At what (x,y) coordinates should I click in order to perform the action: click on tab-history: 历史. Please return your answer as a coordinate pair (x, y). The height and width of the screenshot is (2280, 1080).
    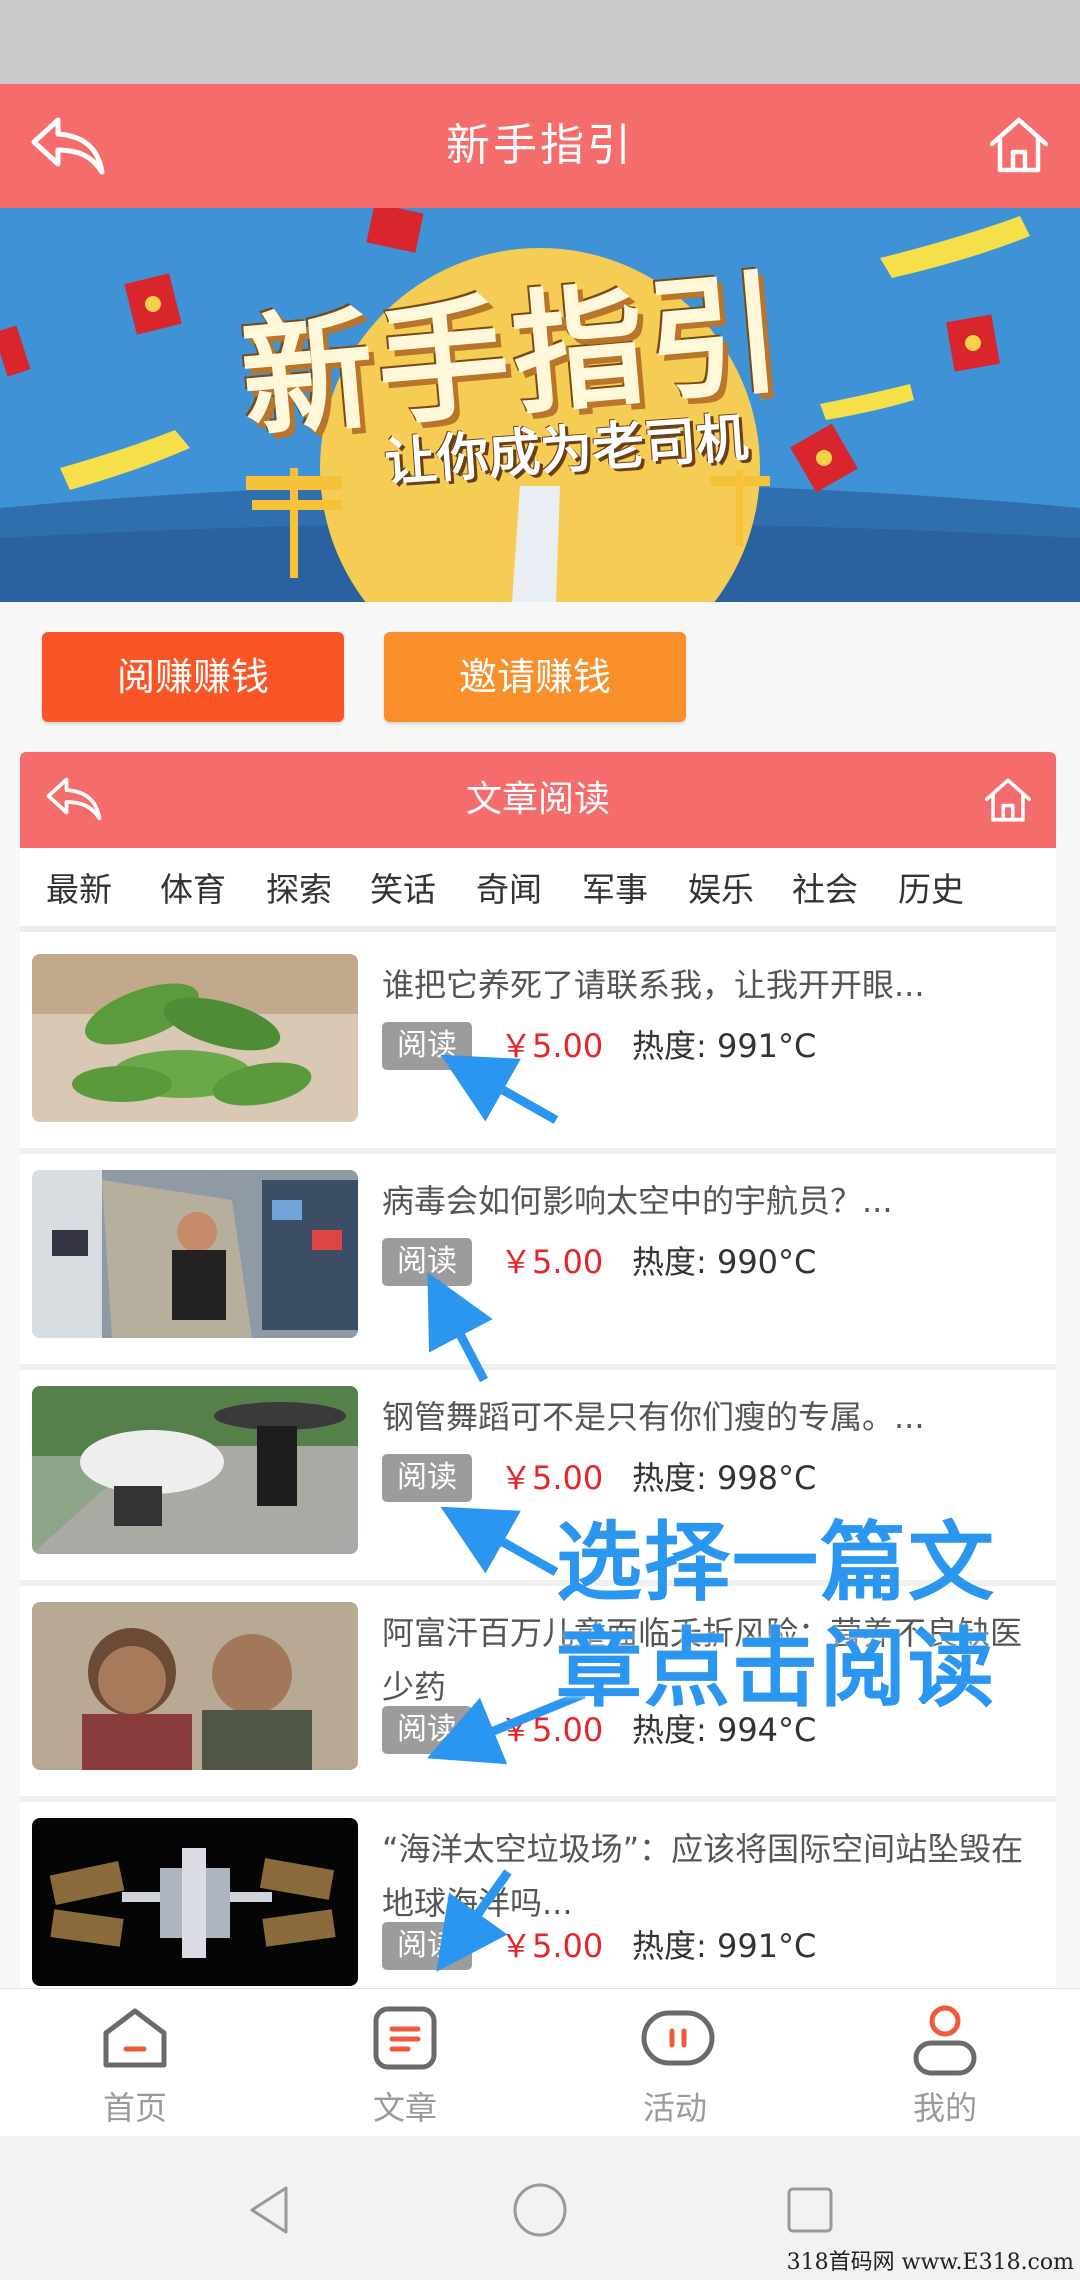
    Looking at the image, I should click on (931, 890).